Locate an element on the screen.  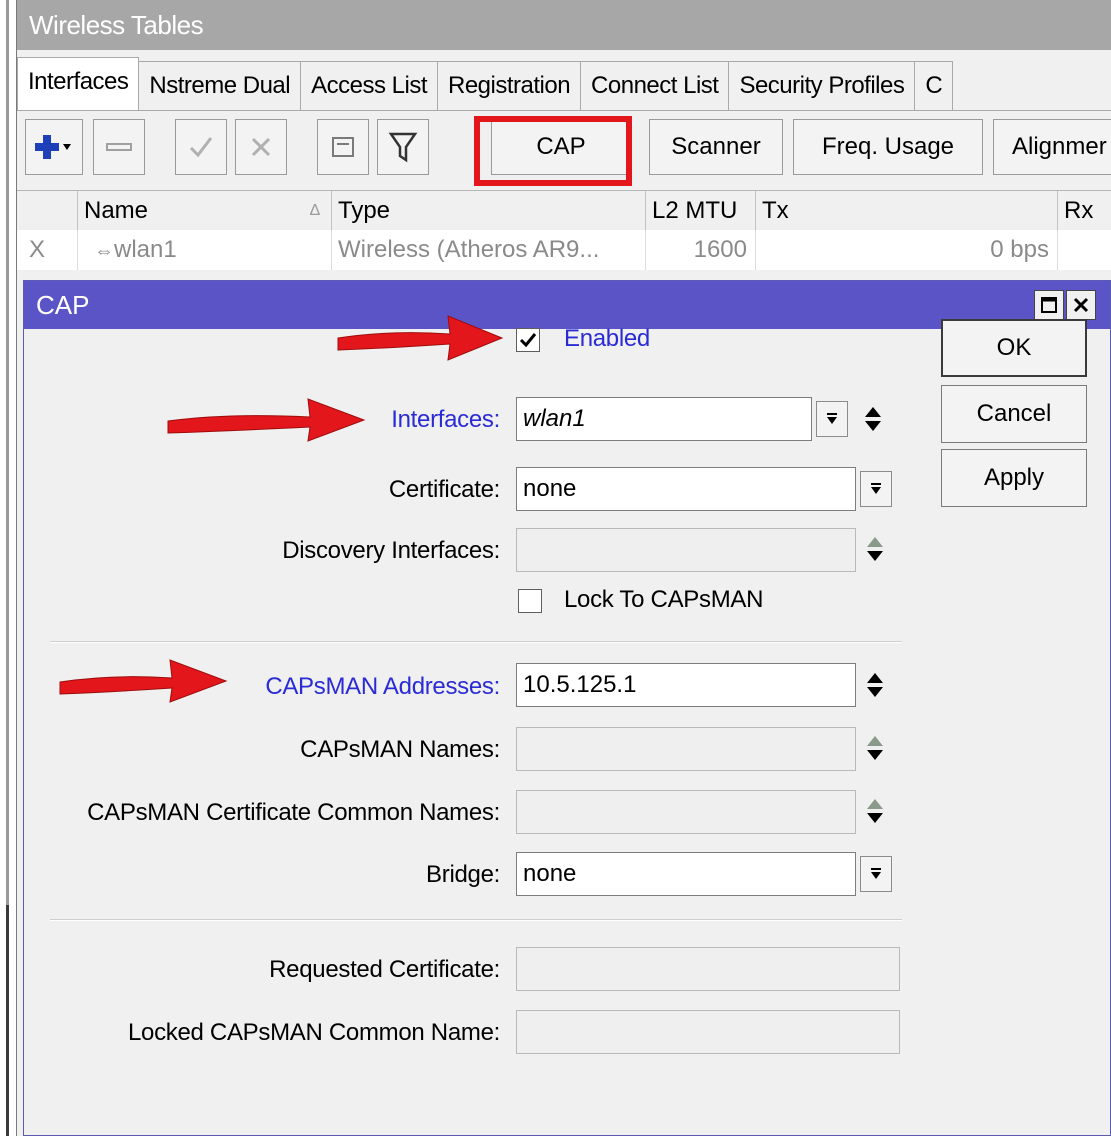
table-header: Name ∆ Type L2 MTU Tx Rx is located at coordinates (564, 211).